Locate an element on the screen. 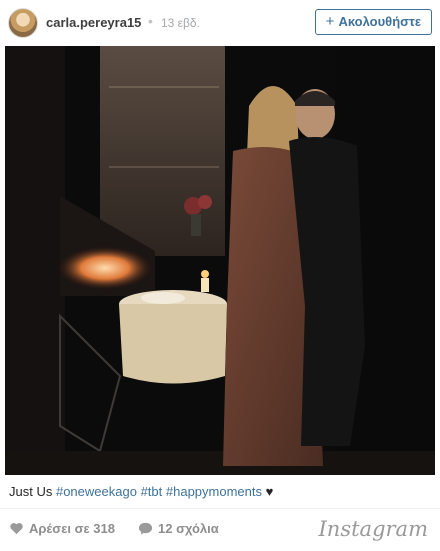  instagram-logo: Instagram is located at coordinates (373, 529).